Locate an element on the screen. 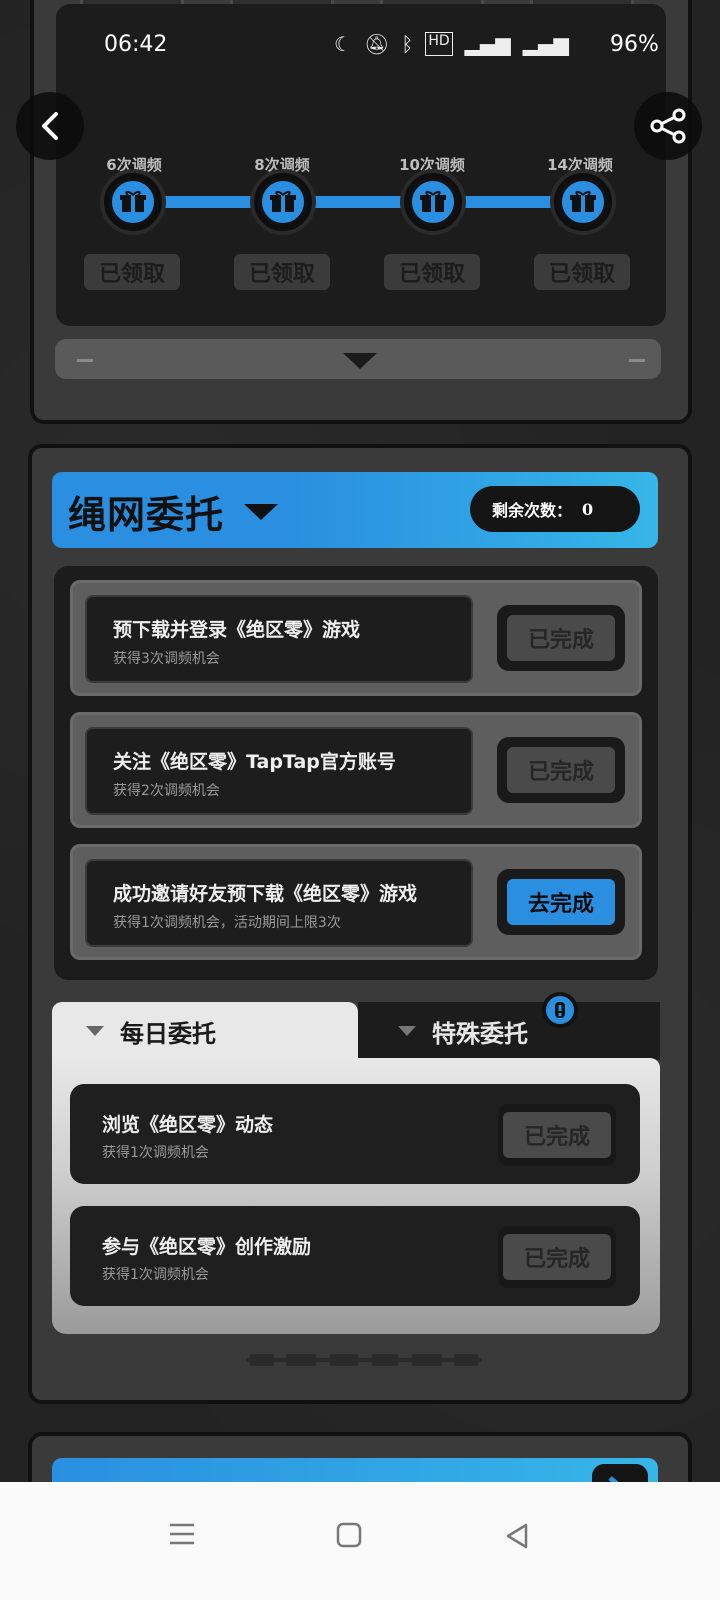  task-text: 预下载并登录《绝区零》游戏 获得3次调频机会 is located at coordinates (279, 639).